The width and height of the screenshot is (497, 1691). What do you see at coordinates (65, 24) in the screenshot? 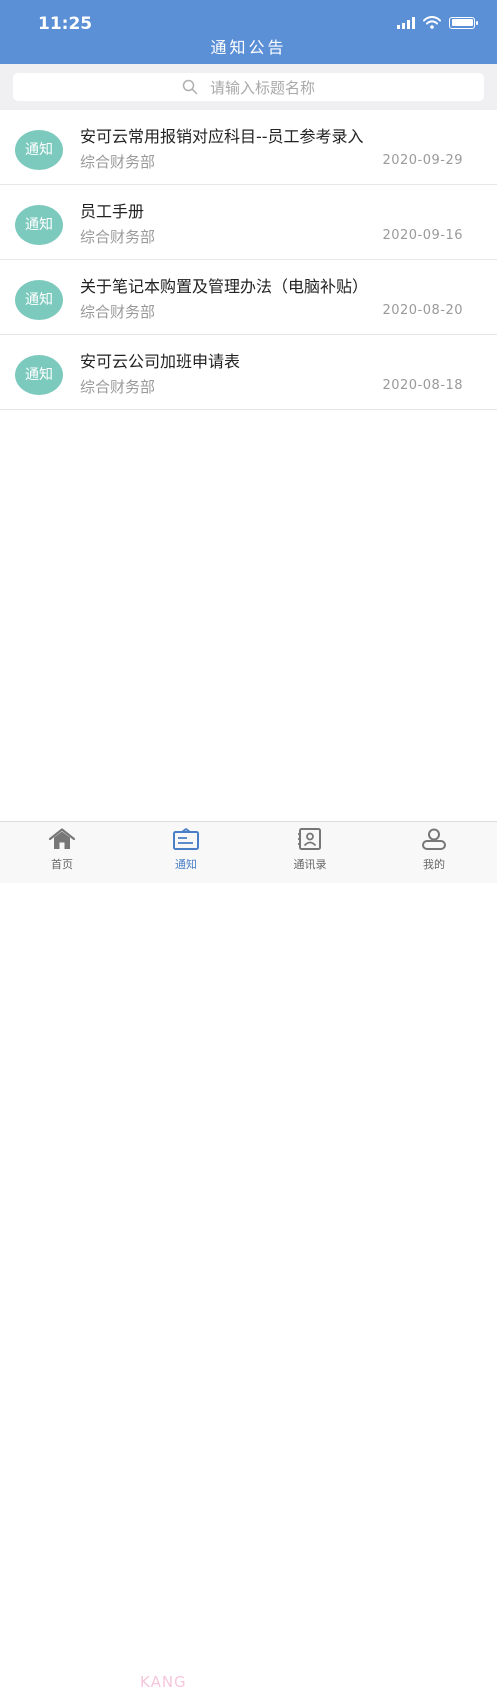
I see `status-time: 11:25` at bounding box center [65, 24].